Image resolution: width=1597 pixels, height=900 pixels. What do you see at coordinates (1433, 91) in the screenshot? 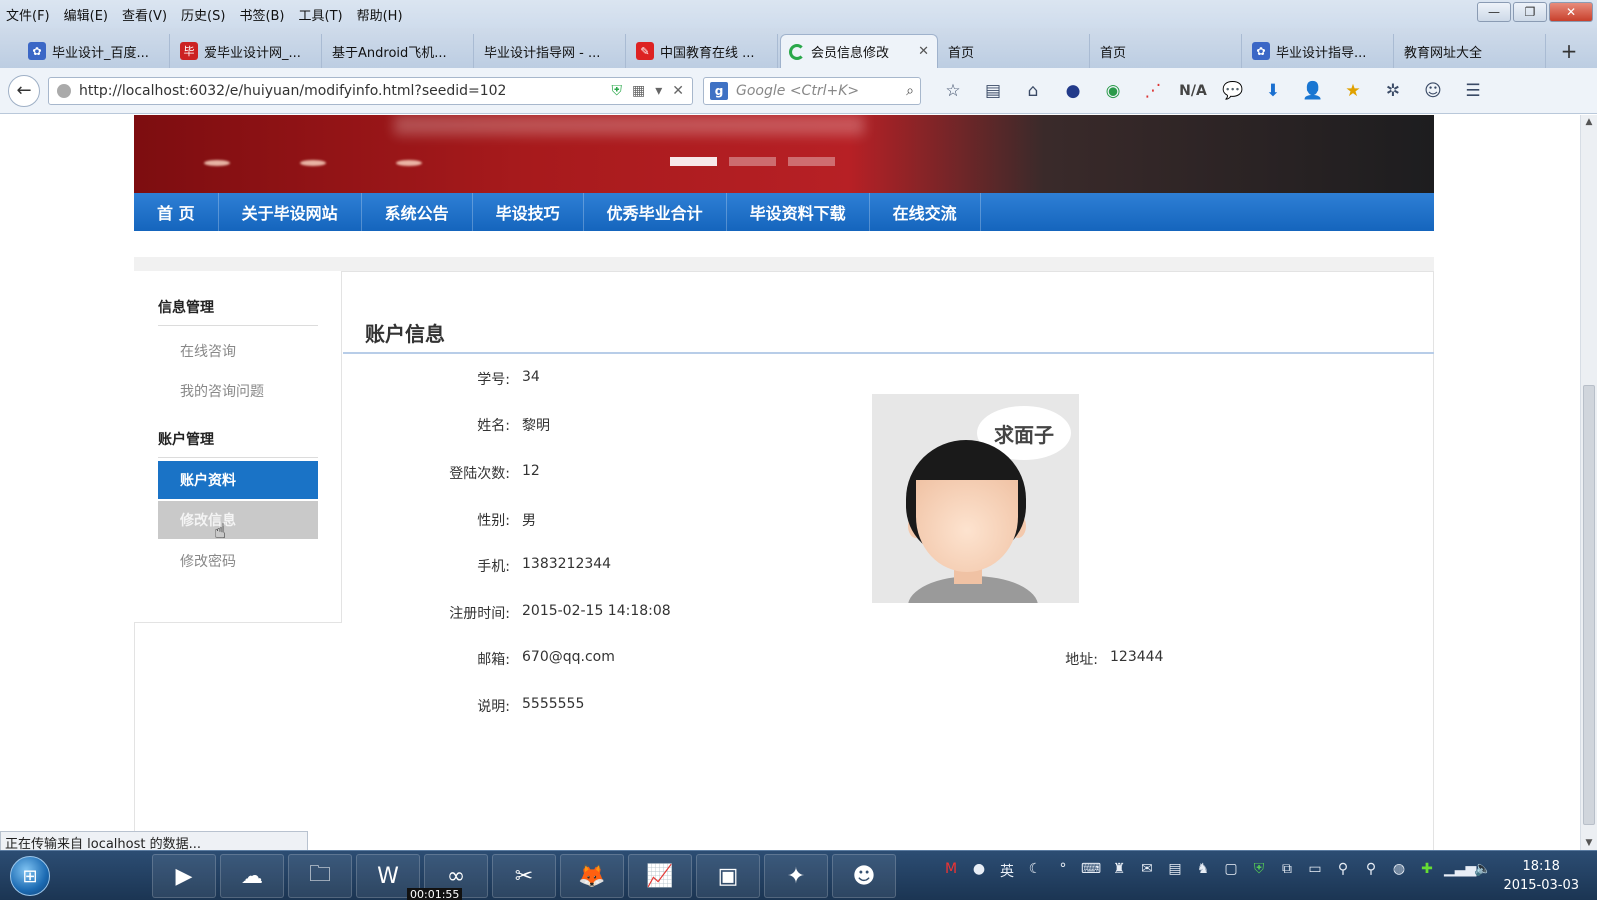
I see `chat-icon: ☺` at bounding box center [1433, 91].